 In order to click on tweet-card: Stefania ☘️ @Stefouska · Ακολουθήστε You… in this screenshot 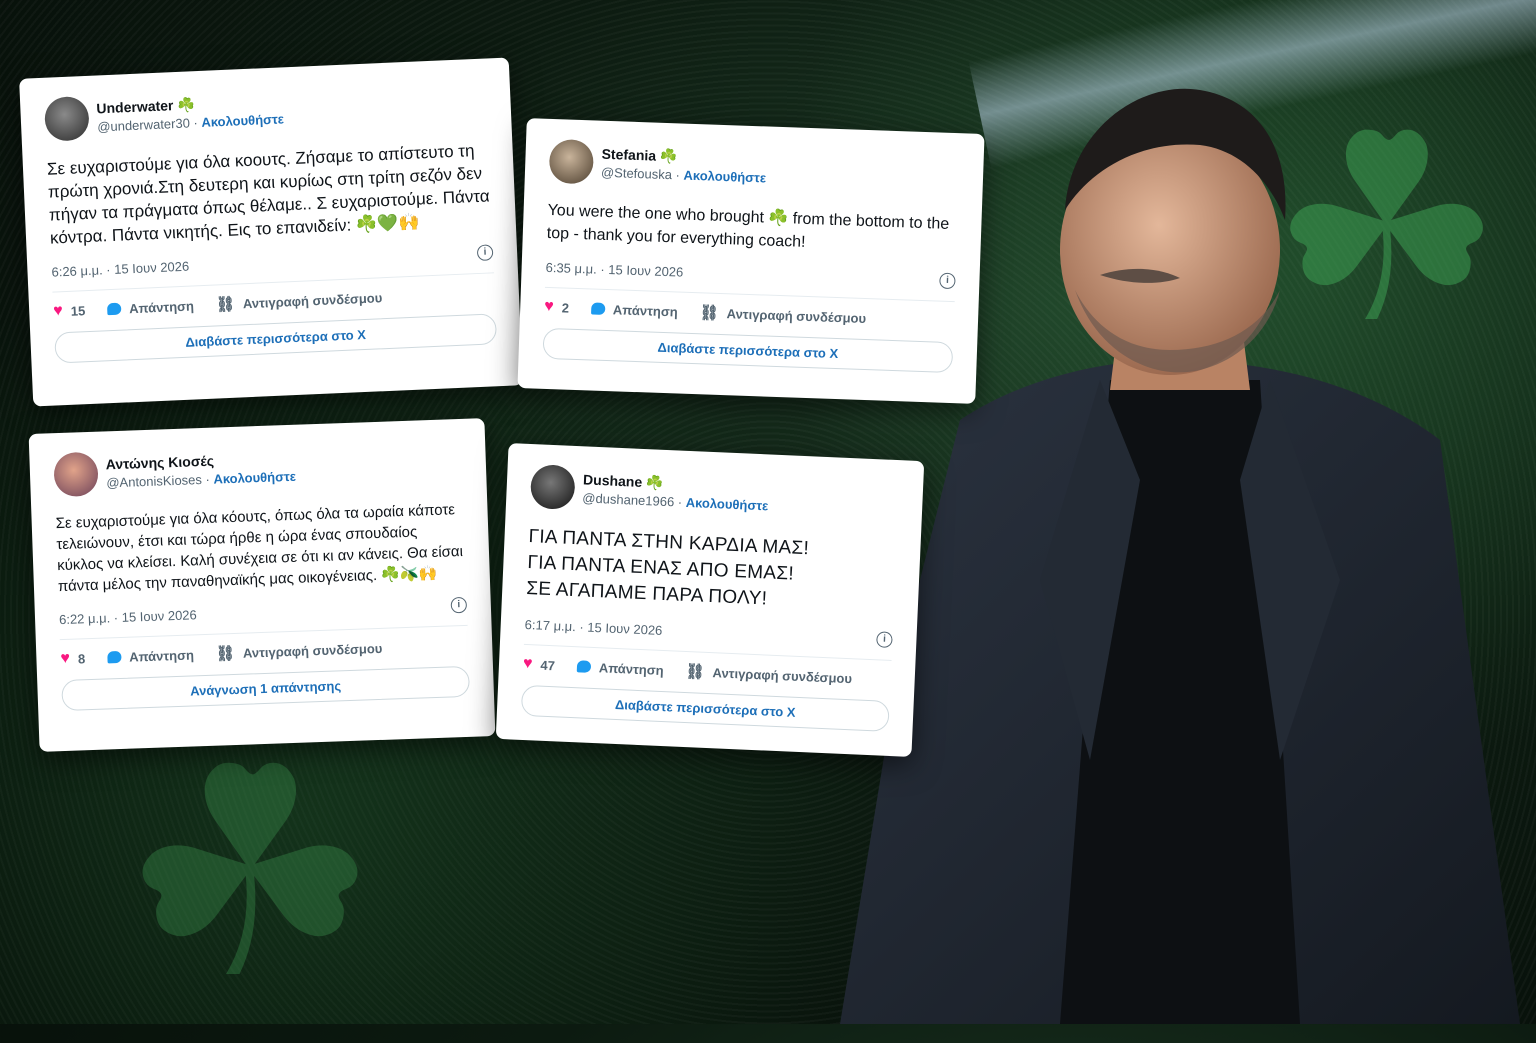, I will do `click(751, 261)`.